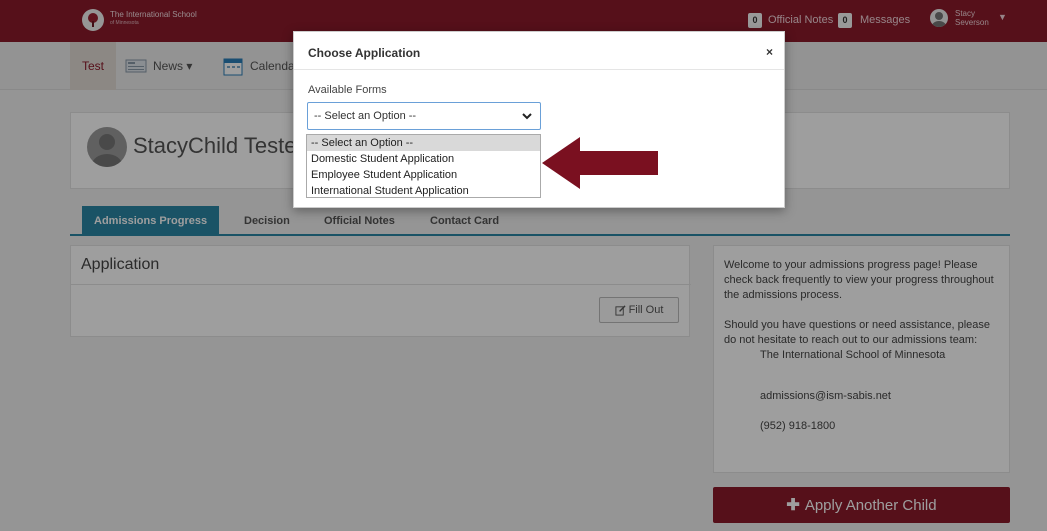 This screenshot has width=1047, height=531. Describe the element at coordinates (423, 175) in the screenshot. I see `option-employee-student-application: Employee Student Application` at that location.